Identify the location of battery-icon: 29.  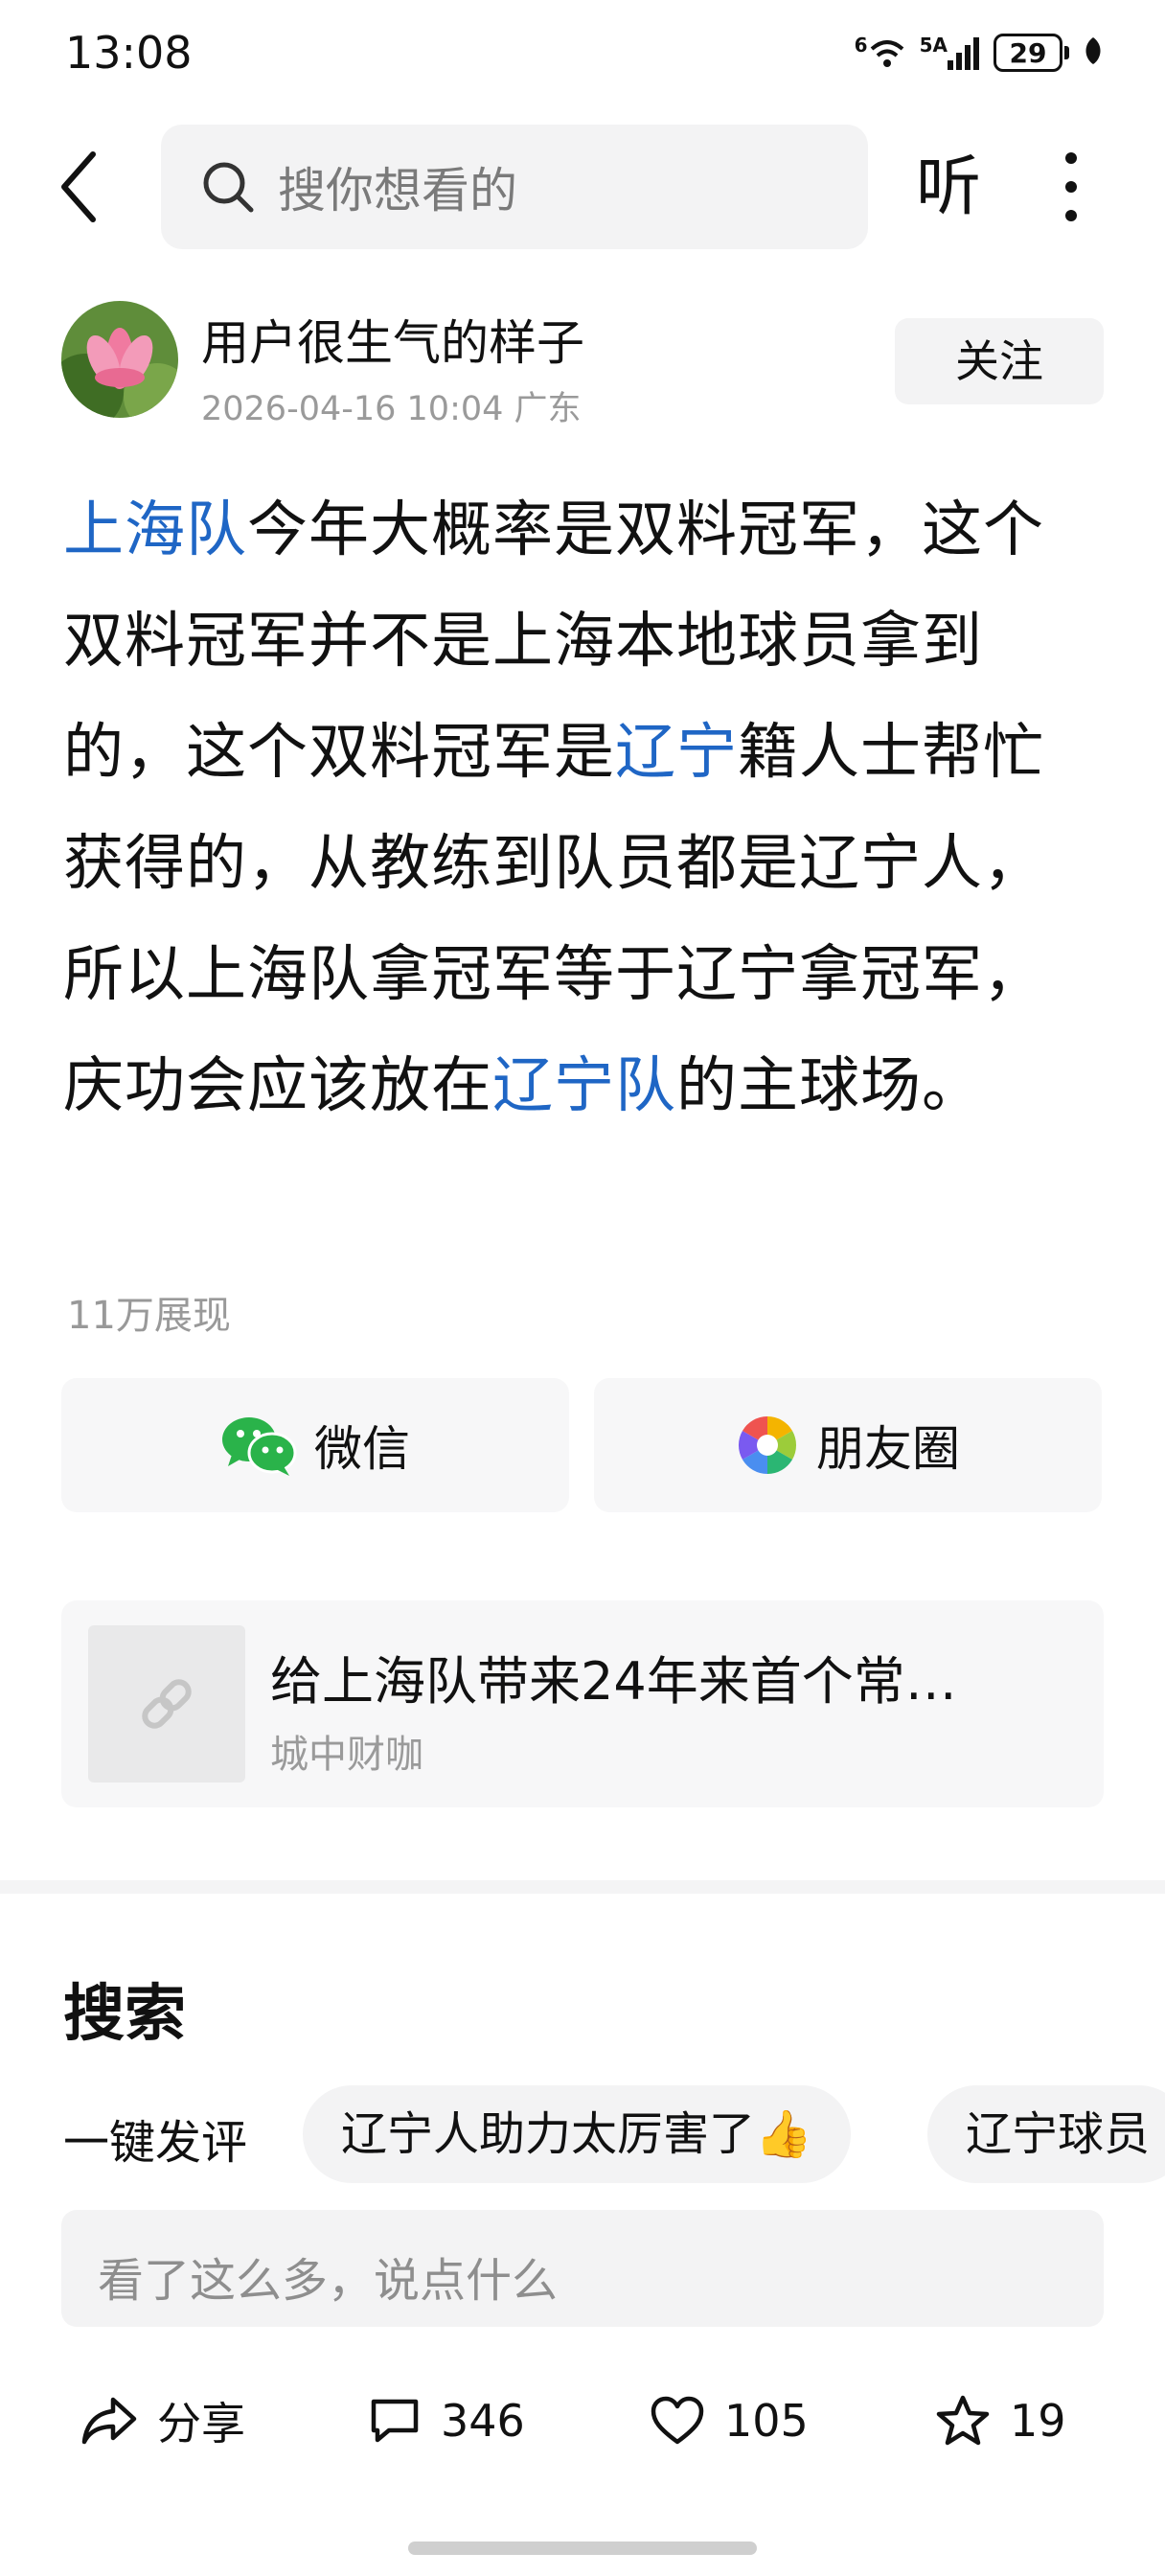
(1032, 53).